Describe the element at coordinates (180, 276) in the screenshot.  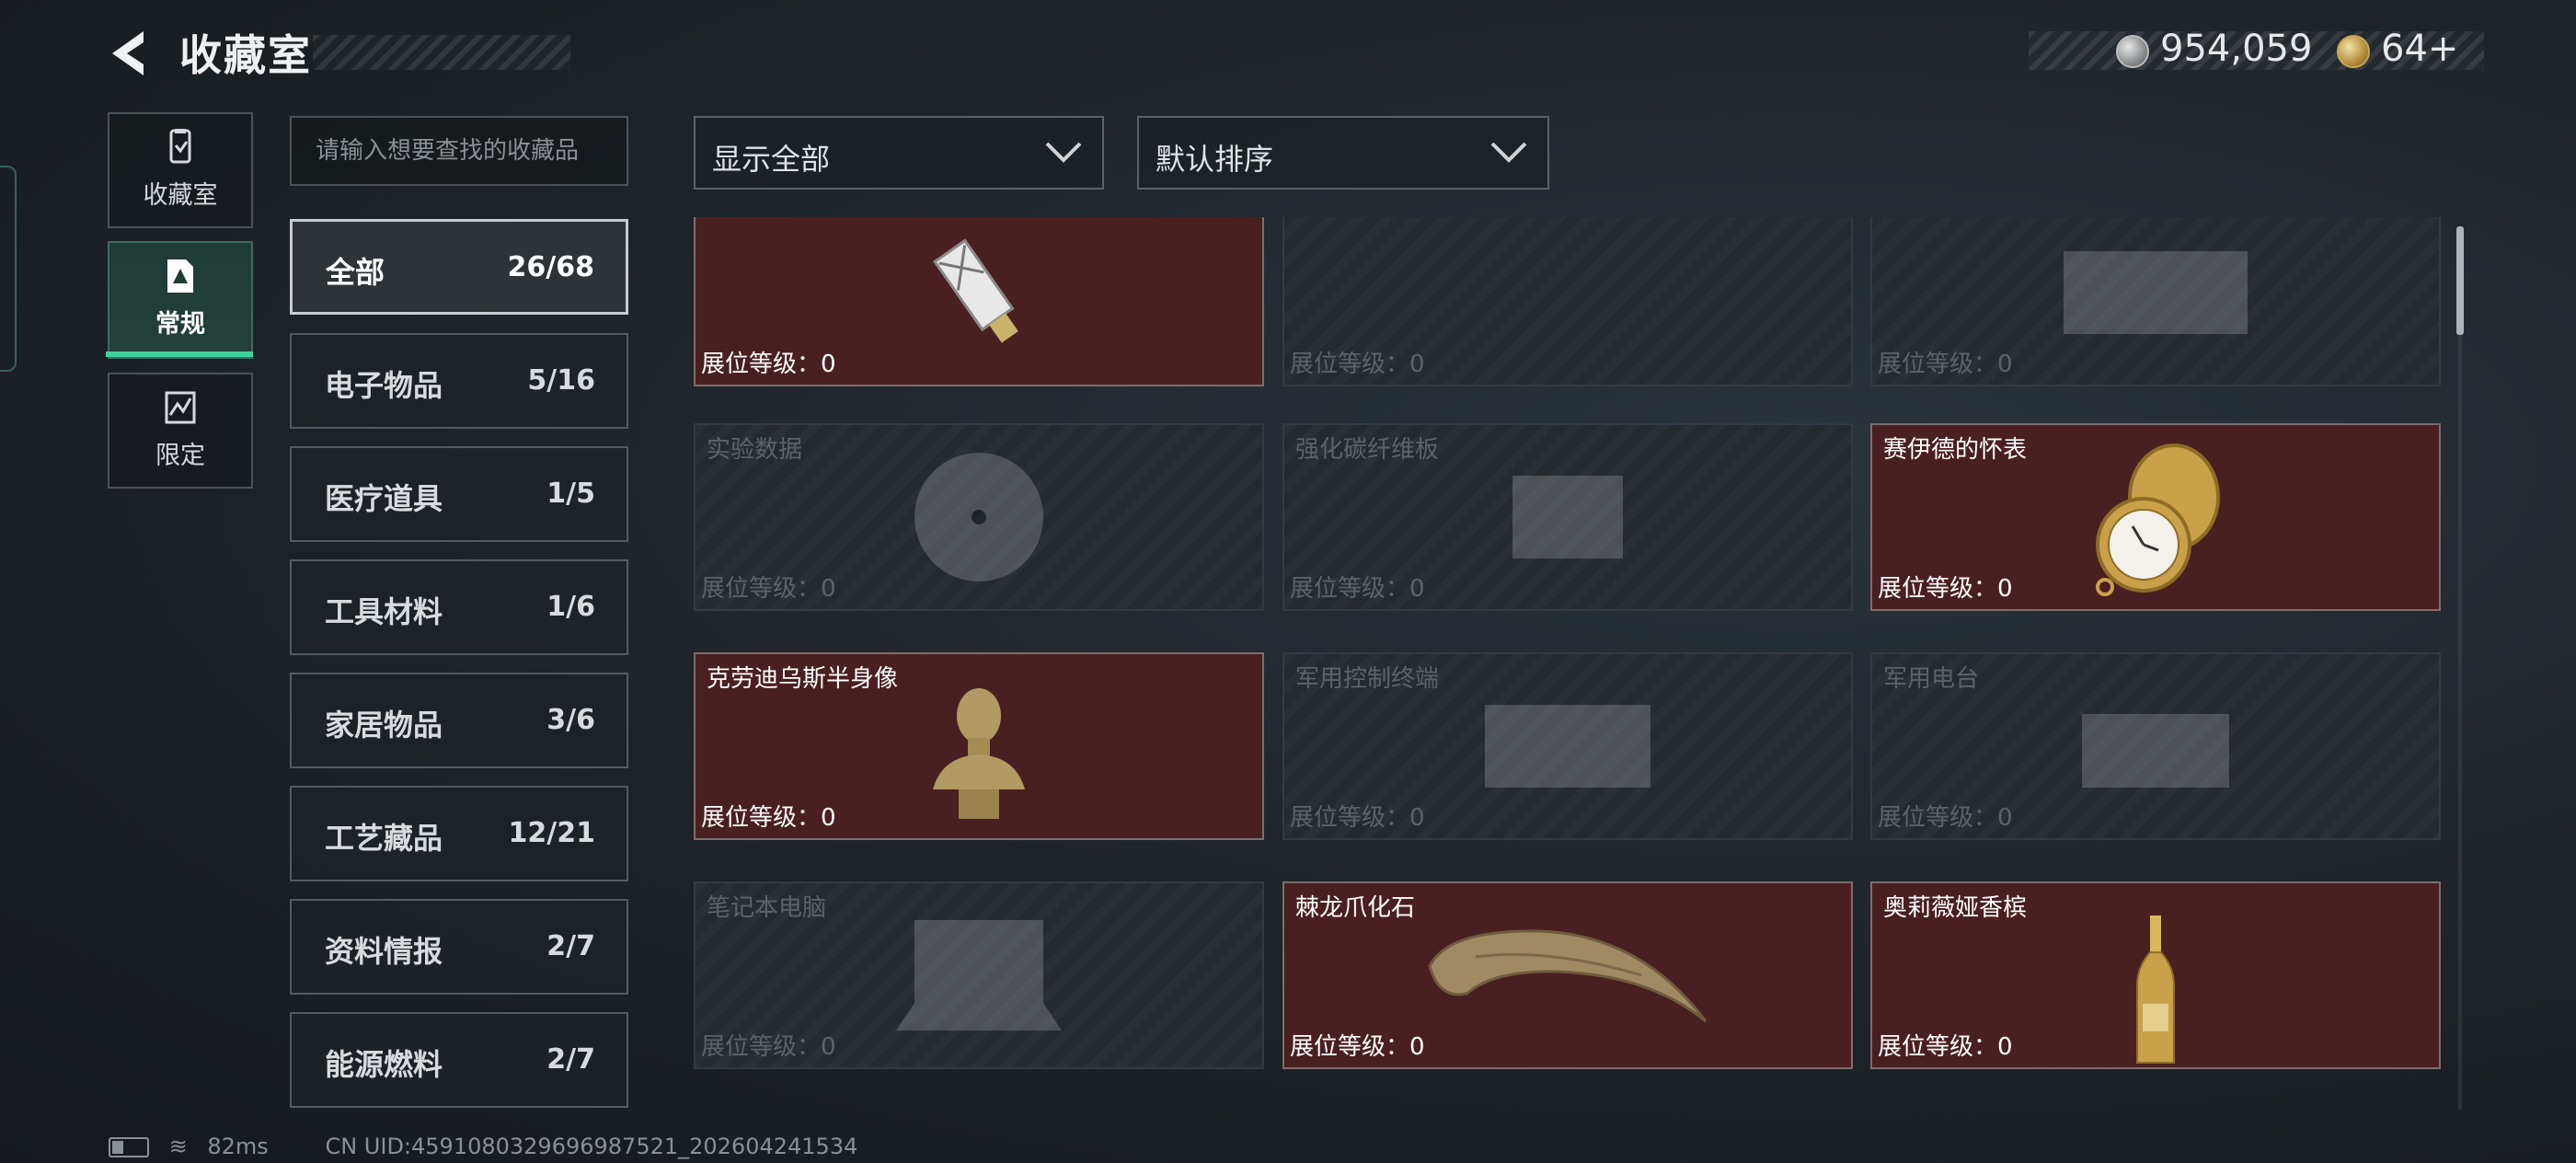
I see `regular-doc-icon` at that location.